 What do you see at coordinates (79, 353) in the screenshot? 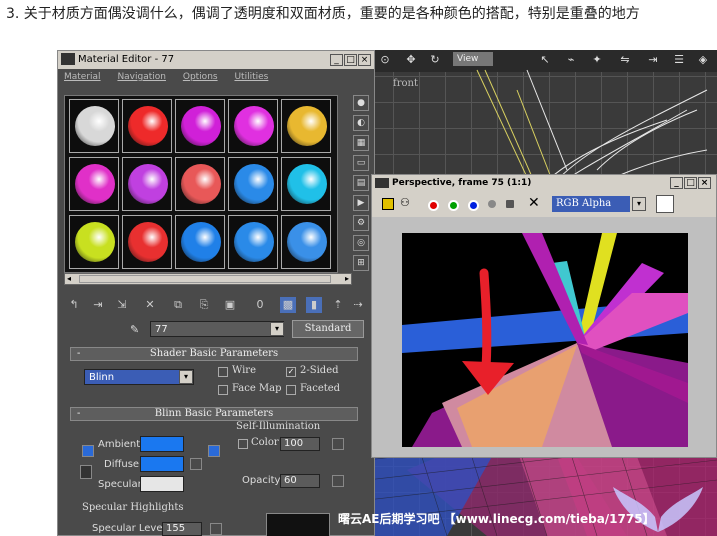
I see `collapse-icon: -` at bounding box center [79, 353].